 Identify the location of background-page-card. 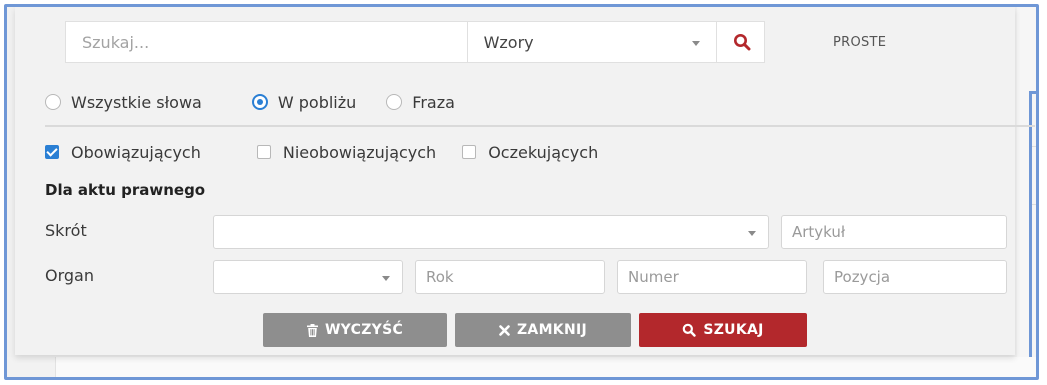
(1032, 234).